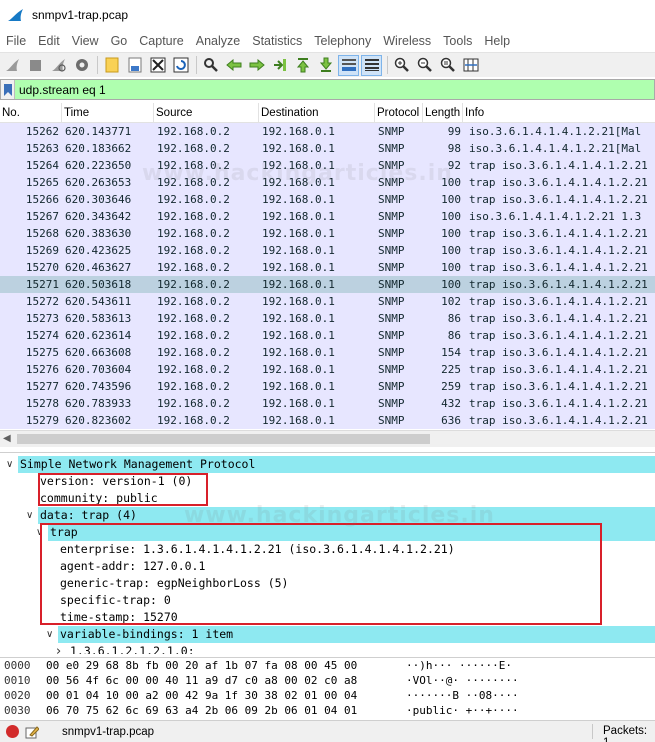 The image size is (655, 742). What do you see at coordinates (17, 680) in the screenshot?
I see `bytes-offset: 0010` at bounding box center [17, 680].